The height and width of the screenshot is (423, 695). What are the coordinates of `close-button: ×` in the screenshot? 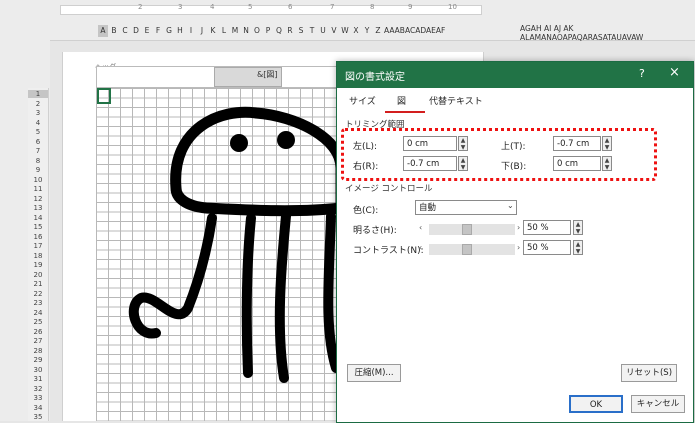 It's located at (674, 72).